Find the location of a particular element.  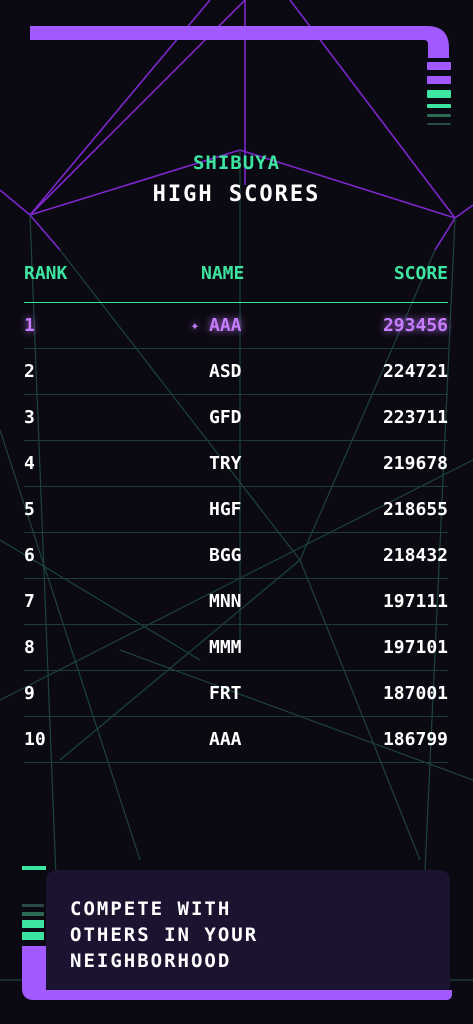

table-row: 4 TRY 219678 is located at coordinates (236, 464).